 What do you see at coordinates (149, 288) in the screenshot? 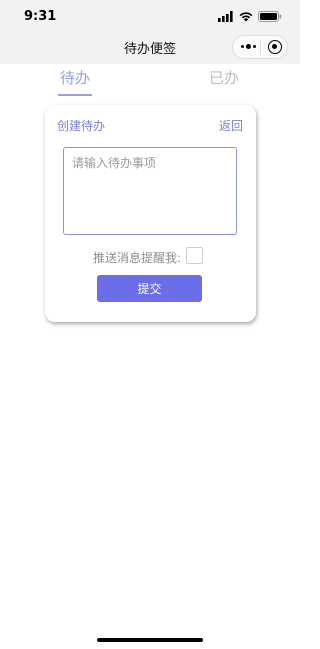
I see `submit-button: 提交` at bounding box center [149, 288].